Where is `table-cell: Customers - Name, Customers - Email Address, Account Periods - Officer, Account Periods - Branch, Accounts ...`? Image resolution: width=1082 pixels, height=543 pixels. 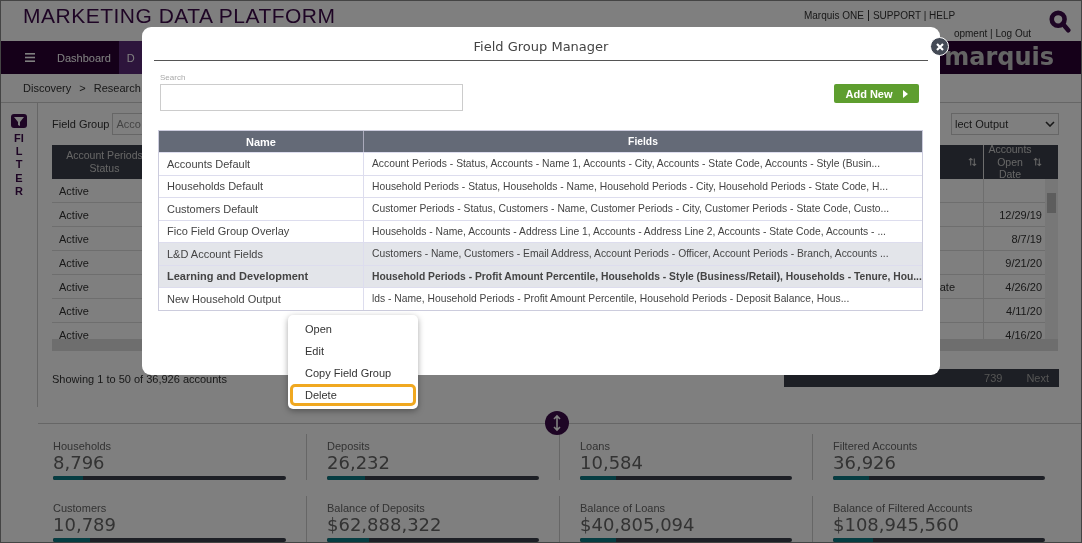 table-cell: Customers - Name, Customers - Email Address, Account Periods - Officer, Account Periods - Branch, Accounts ... is located at coordinates (630, 254).